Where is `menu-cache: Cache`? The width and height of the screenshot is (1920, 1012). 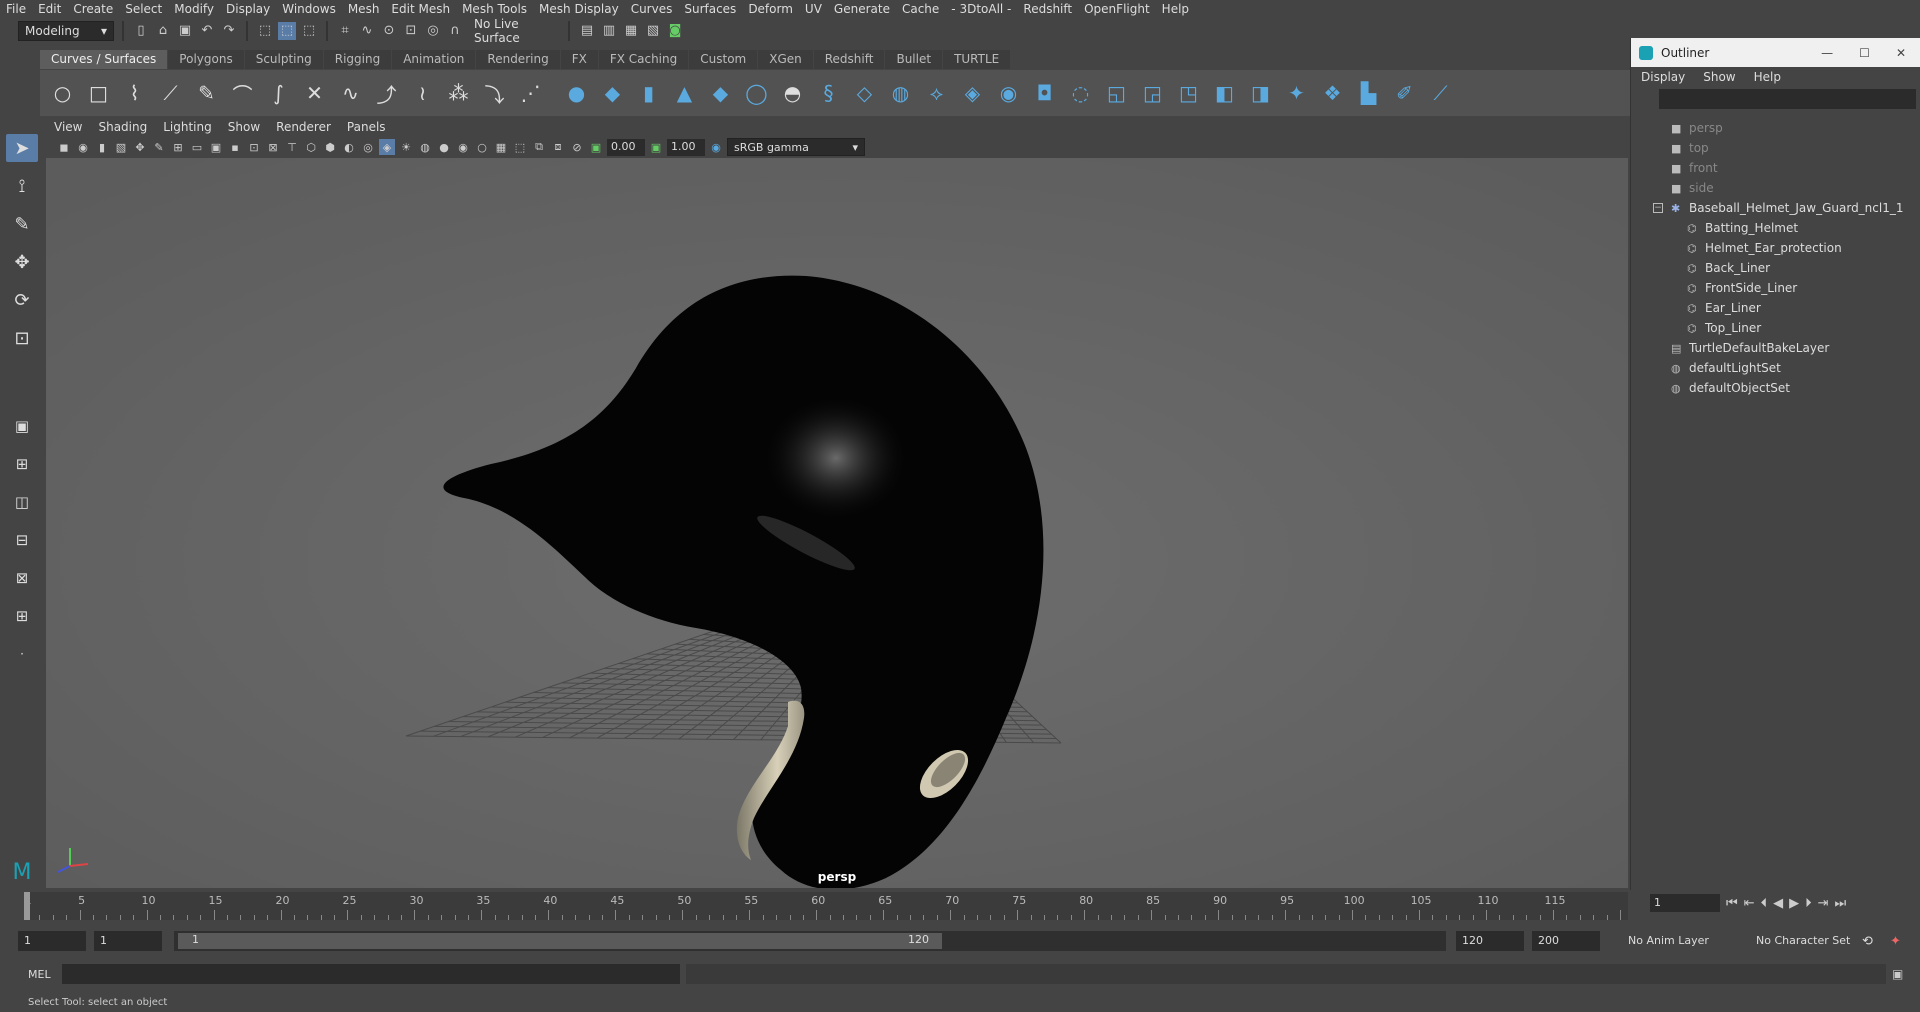
menu-cache: Cache is located at coordinates (920, 9).